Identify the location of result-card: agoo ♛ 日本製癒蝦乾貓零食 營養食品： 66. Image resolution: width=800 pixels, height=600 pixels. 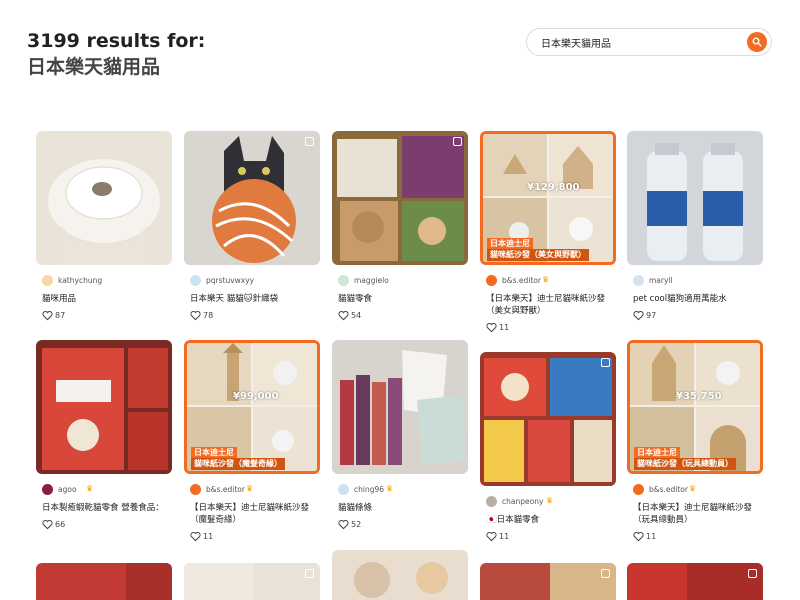
(104, 435).